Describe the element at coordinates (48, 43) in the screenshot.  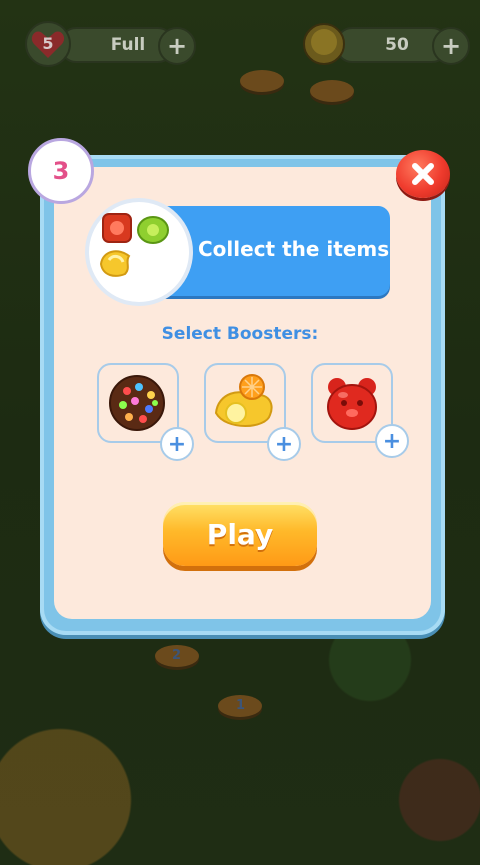
I see `lives-count: 5` at that location.